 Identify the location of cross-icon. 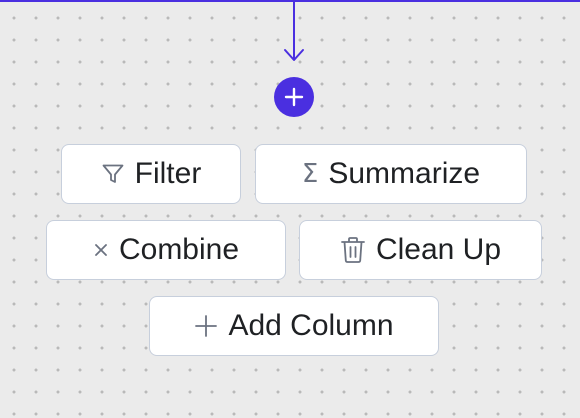
(101, 250).